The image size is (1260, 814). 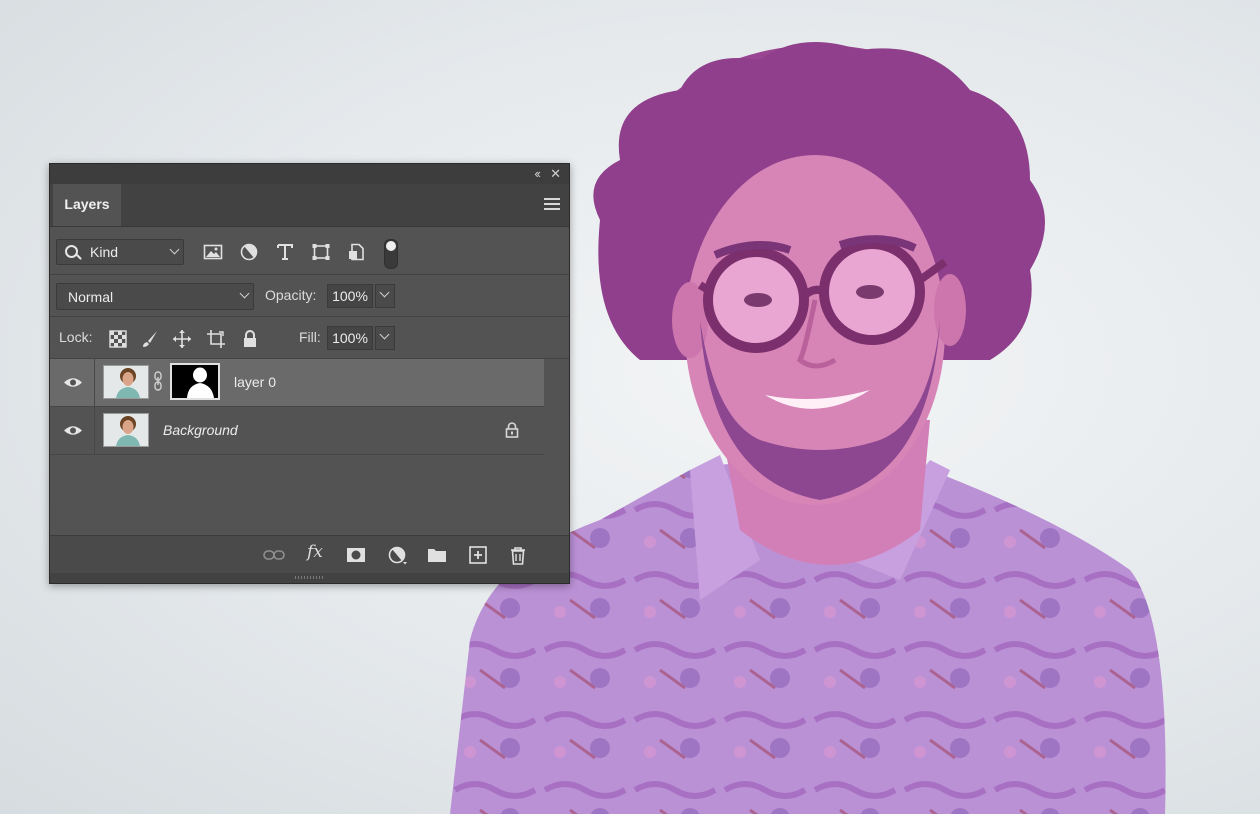 I want to click on filter-toggle, so click(x=391, y=254).